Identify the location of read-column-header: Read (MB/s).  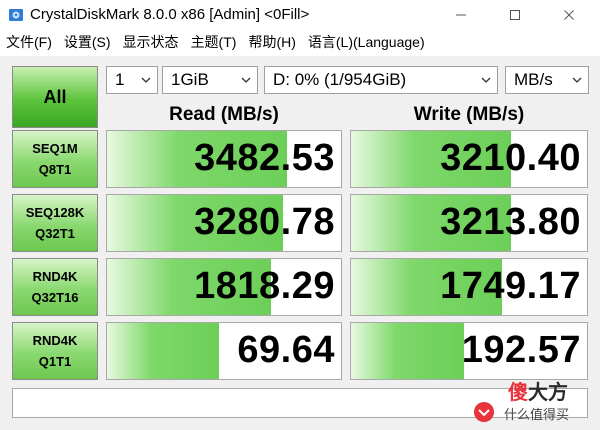
(224, 114).